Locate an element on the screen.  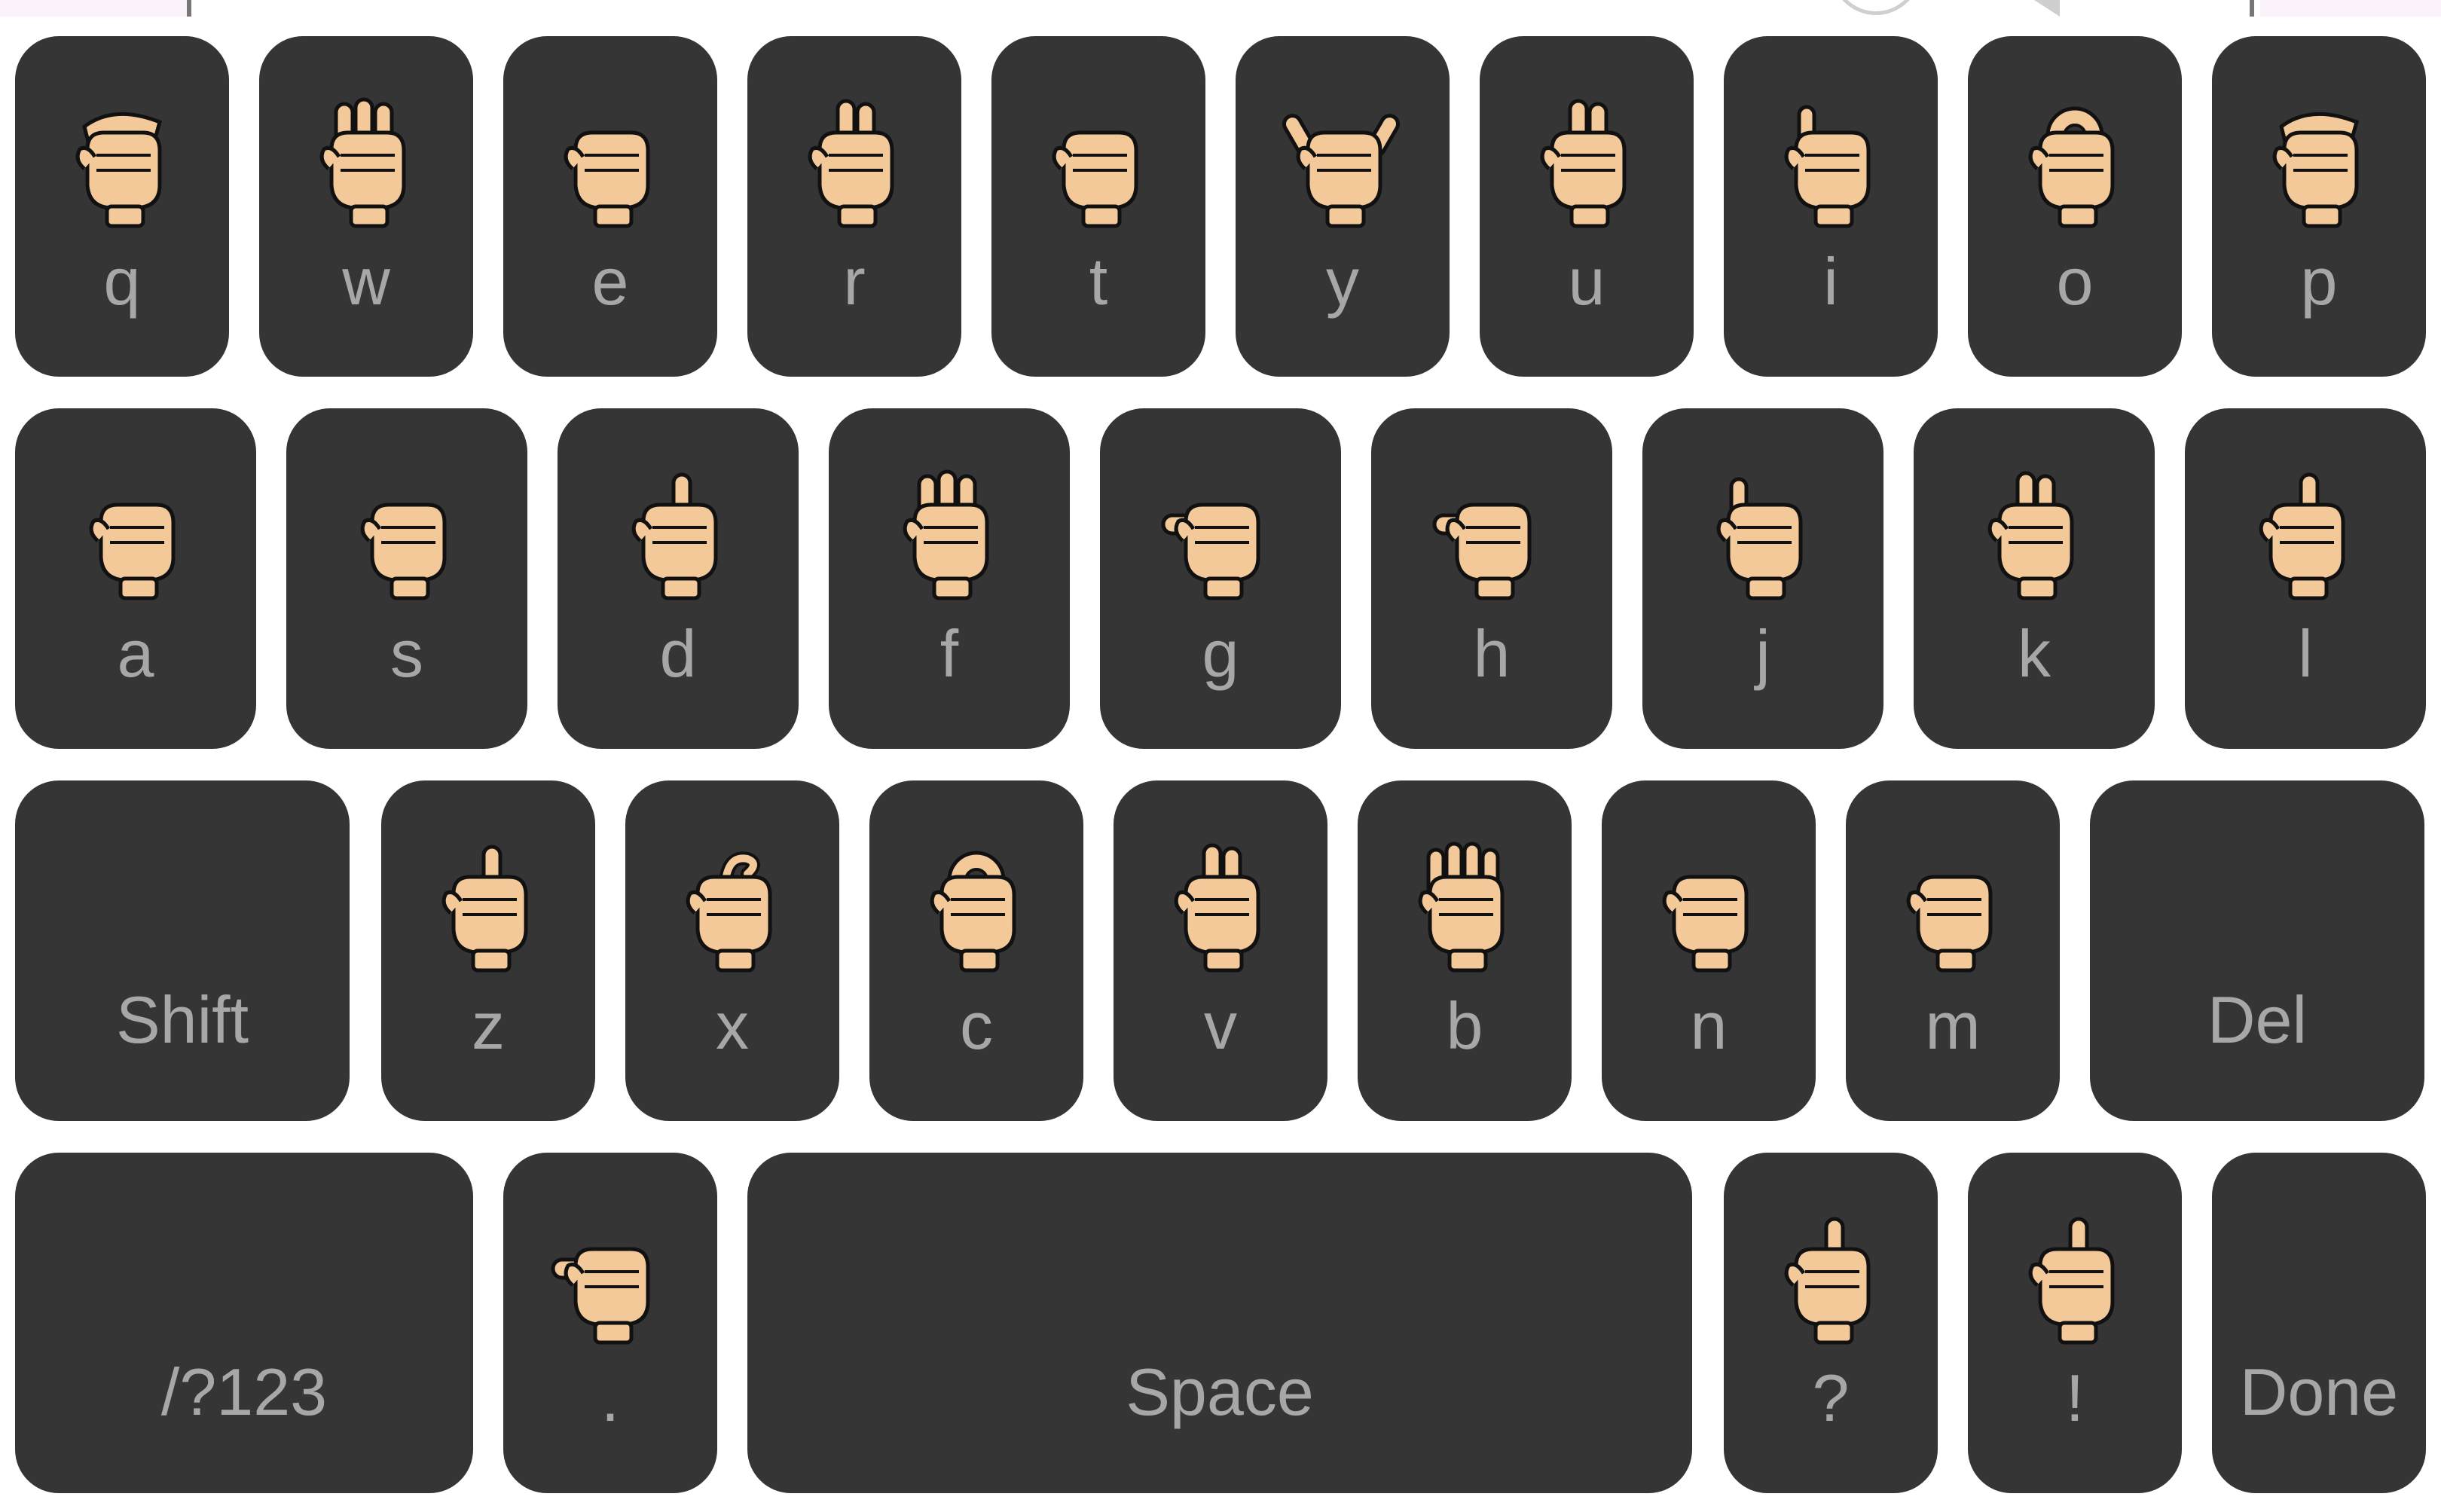
key-label: a is located at coordinates (136, 653).